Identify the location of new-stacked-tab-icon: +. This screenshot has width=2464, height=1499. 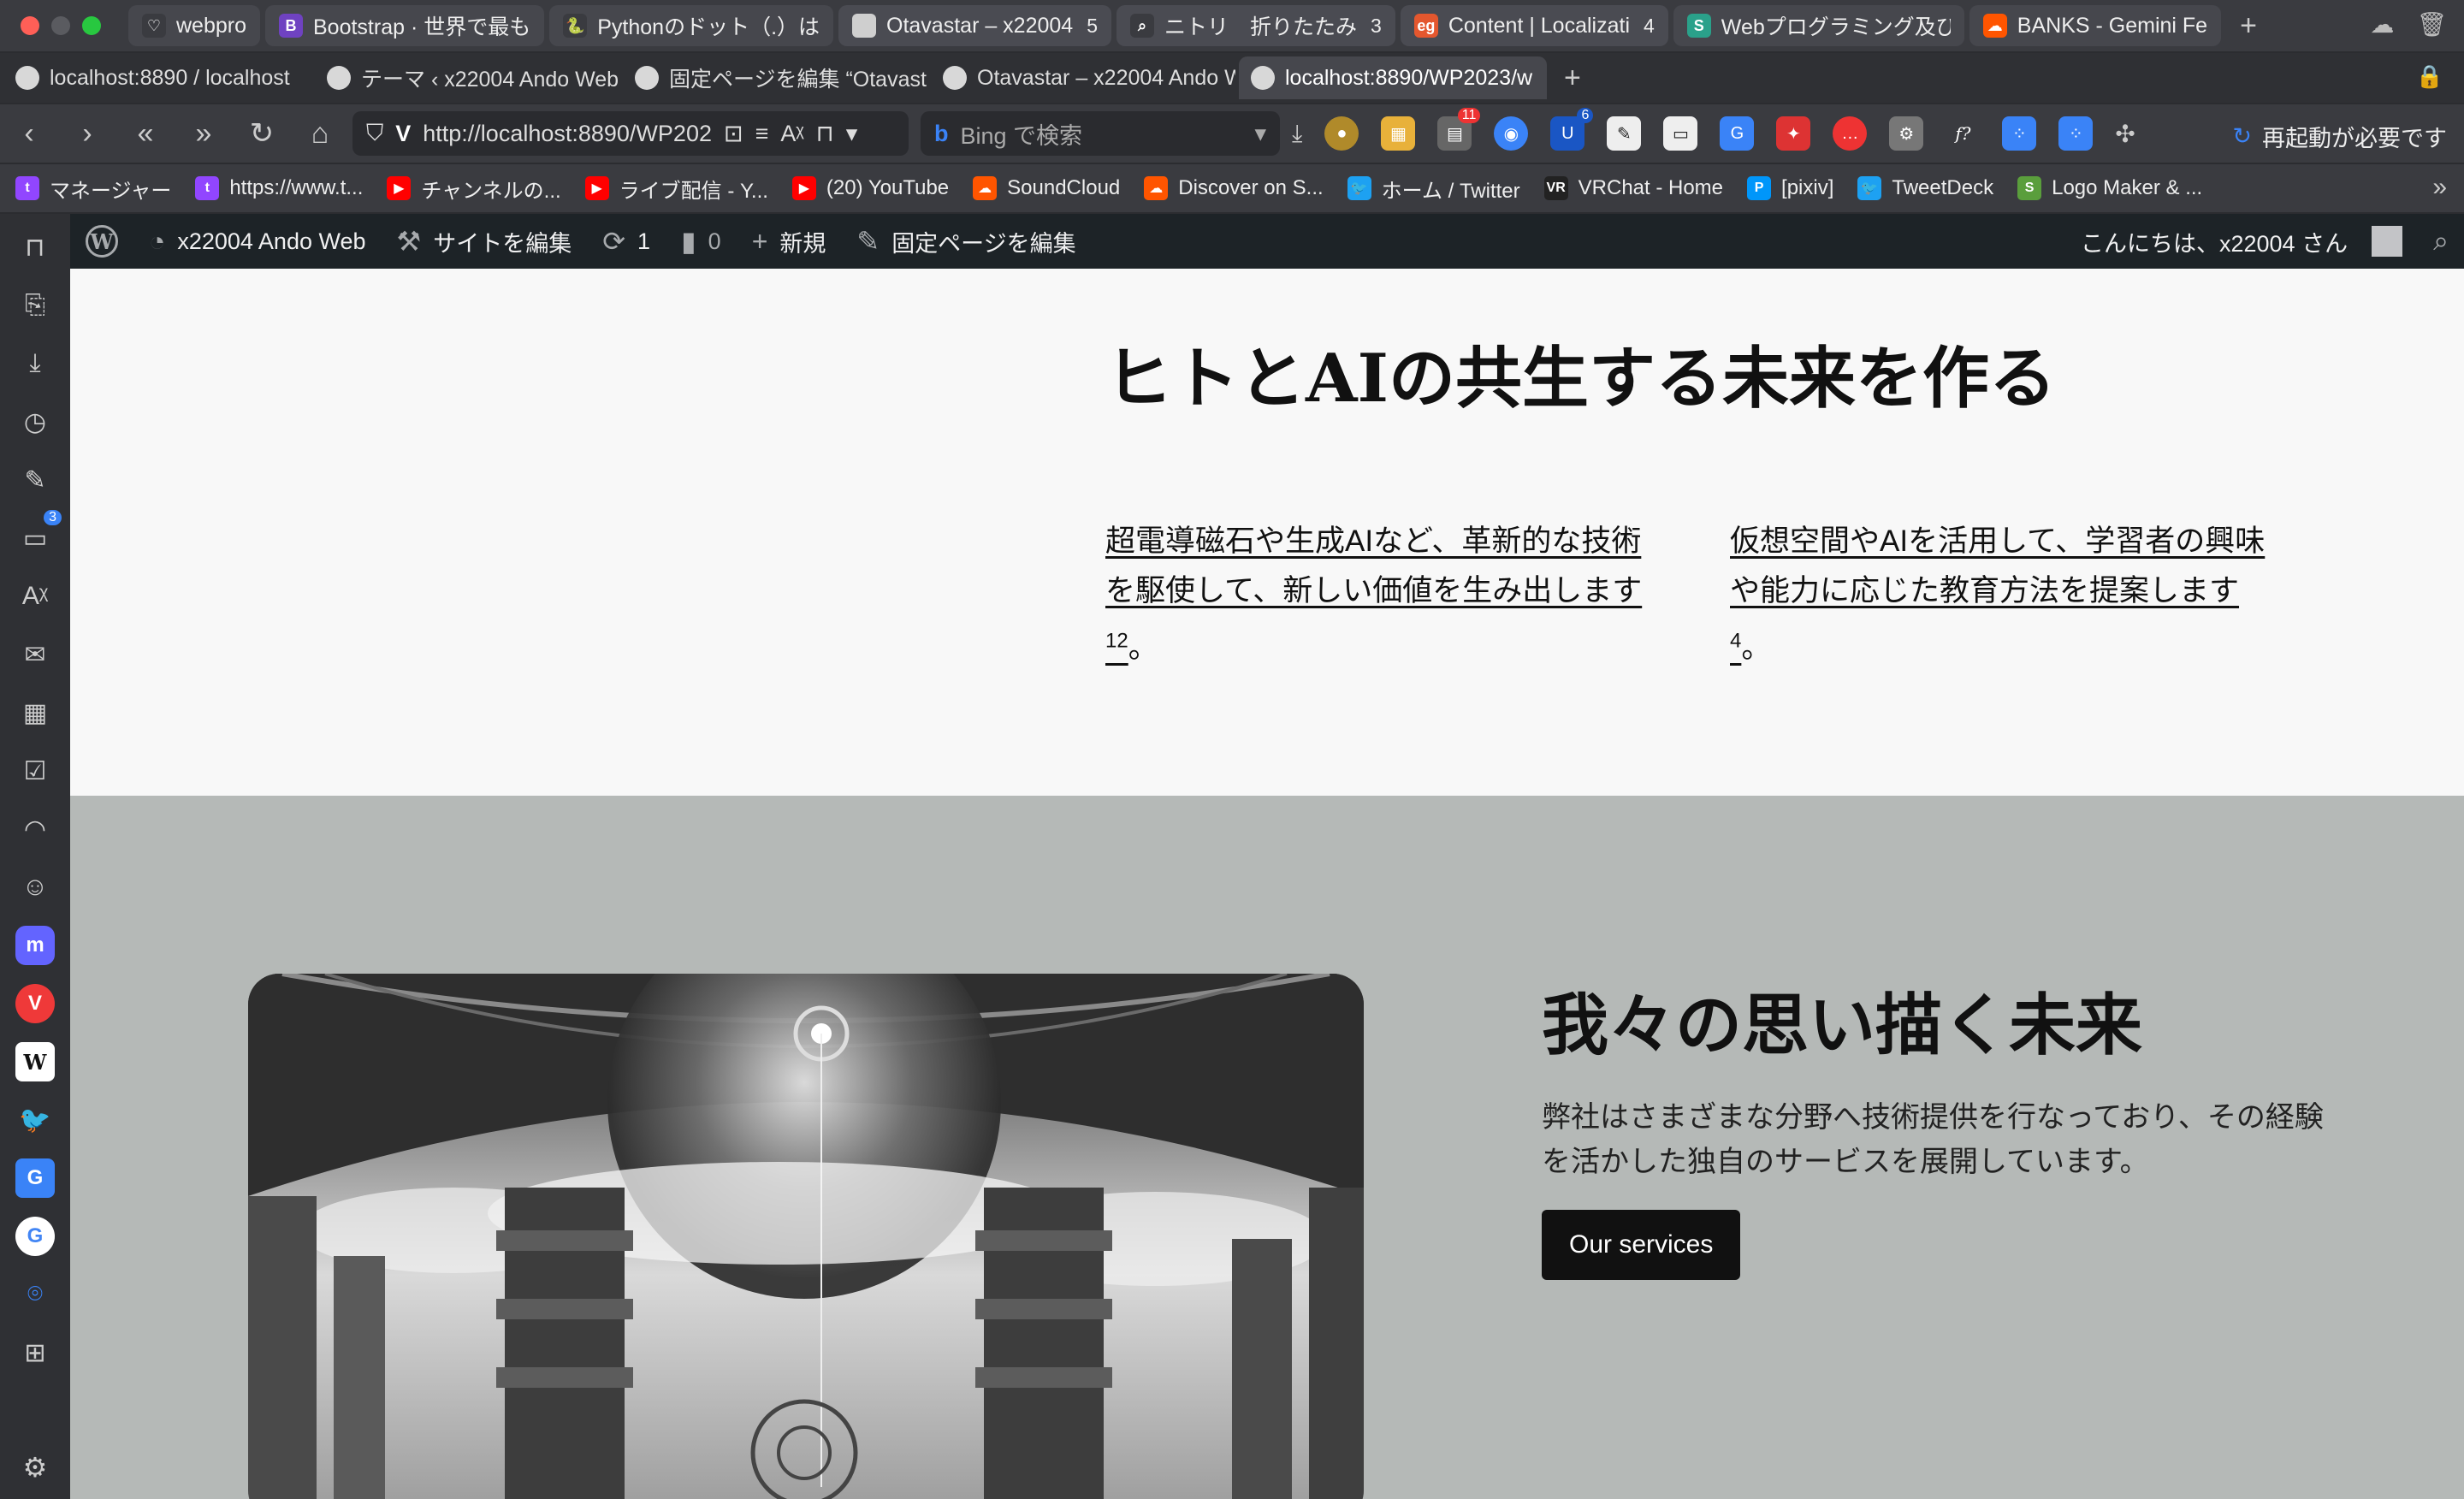
(1572, 78).